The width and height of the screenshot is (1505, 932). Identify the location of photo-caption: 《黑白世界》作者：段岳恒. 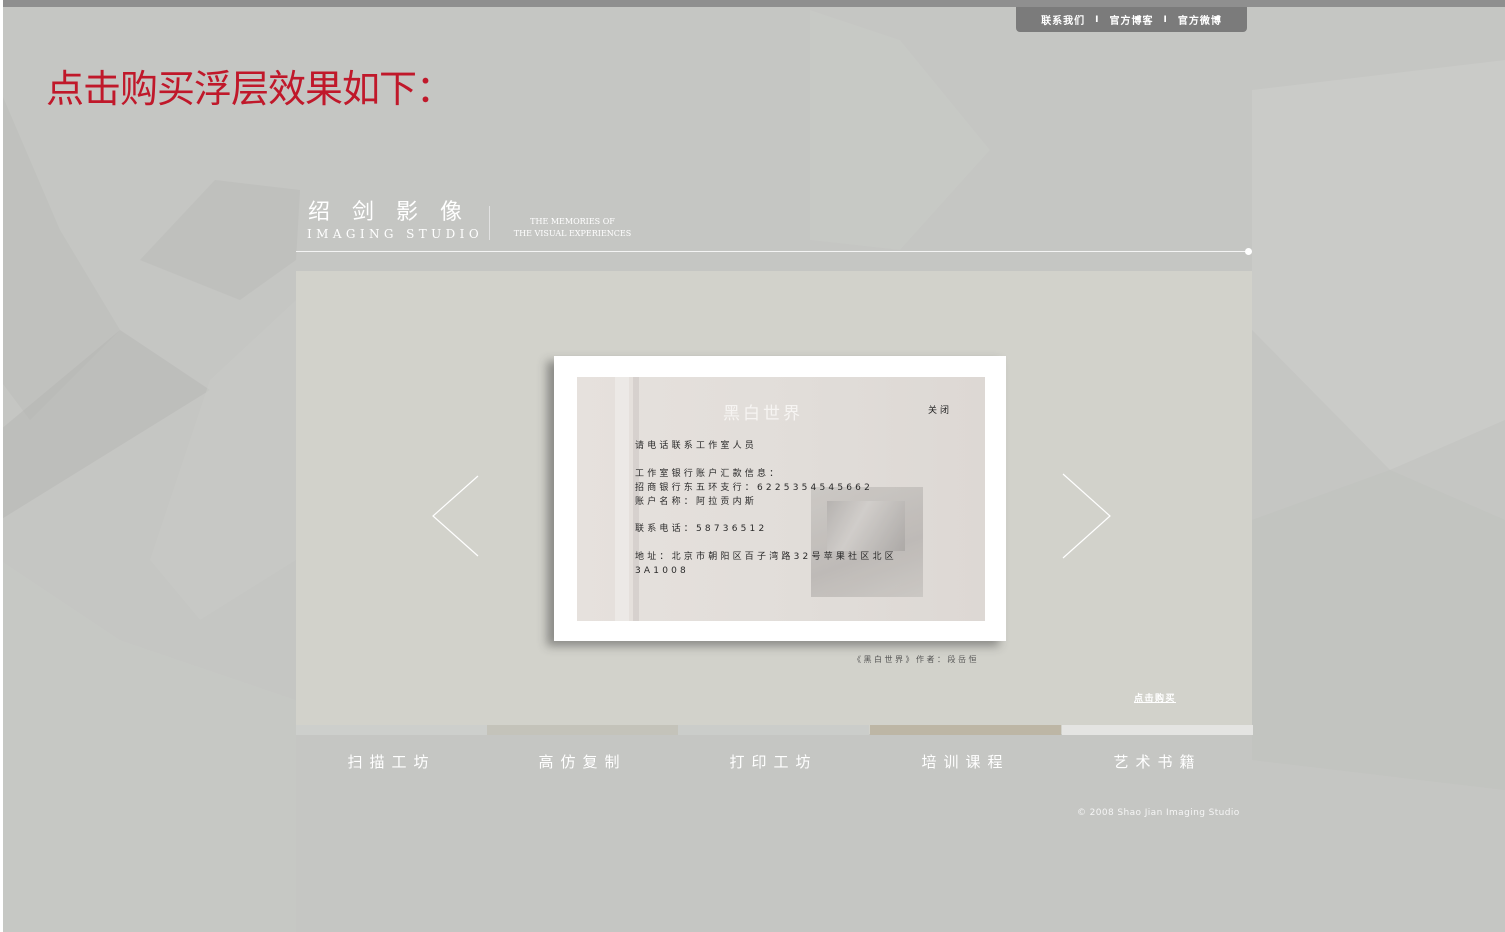
(916, 659).